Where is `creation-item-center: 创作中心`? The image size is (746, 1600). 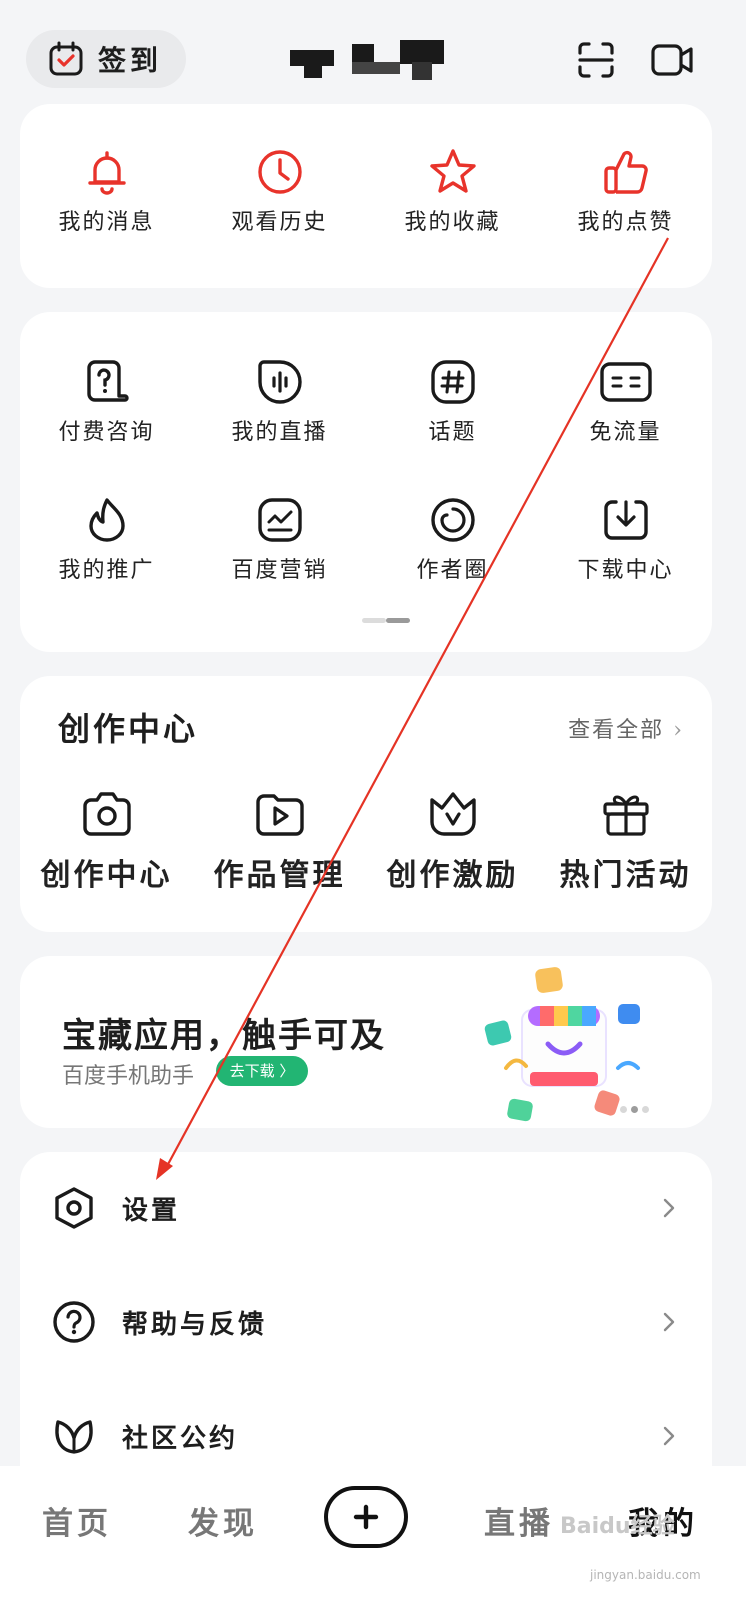 creation-item-center: 创作中心 is located at coordinates (106, 842).